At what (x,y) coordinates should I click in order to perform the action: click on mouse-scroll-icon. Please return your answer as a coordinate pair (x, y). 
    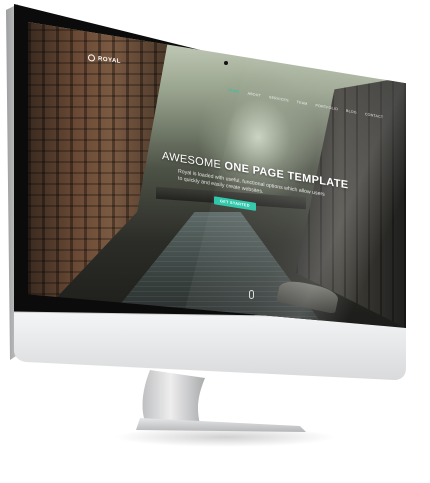
    Looking at the image, I should click on (251, 294).